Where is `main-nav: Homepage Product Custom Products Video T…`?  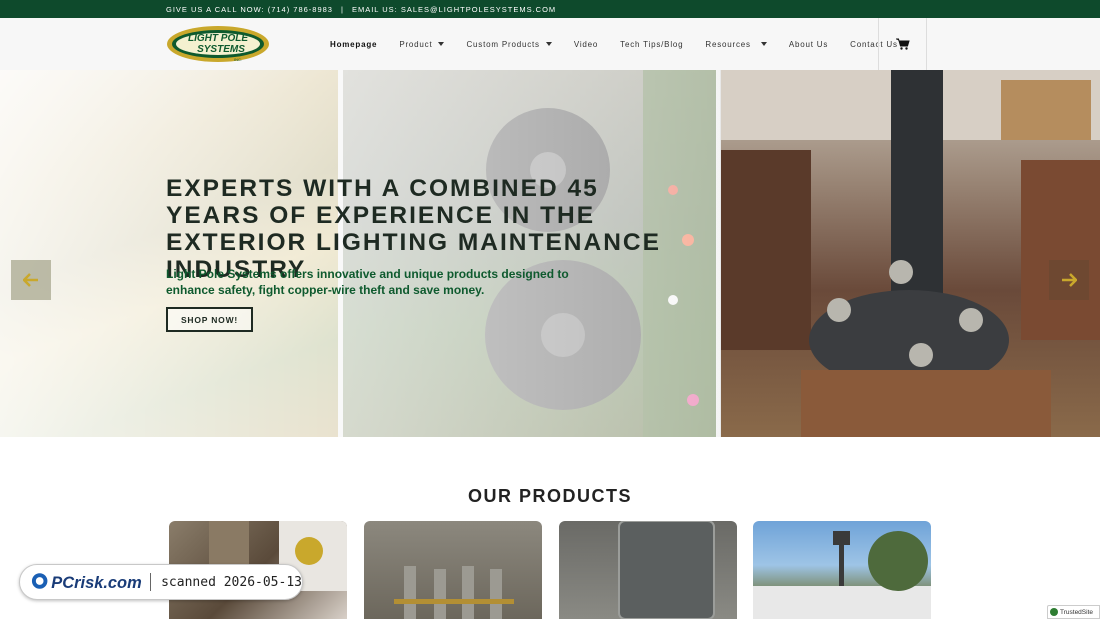 main-nav: Homepage Product Custom Products Video T… is located at coordinates (625, 44).